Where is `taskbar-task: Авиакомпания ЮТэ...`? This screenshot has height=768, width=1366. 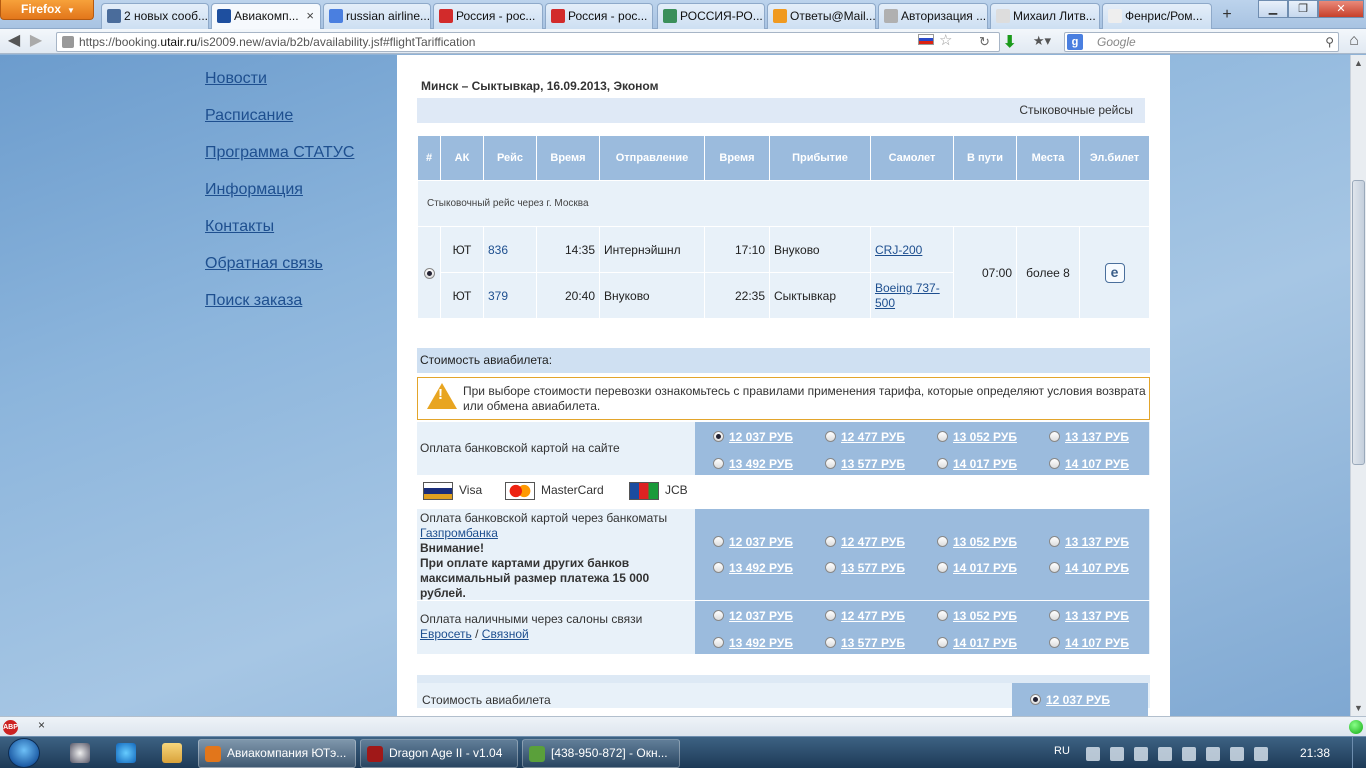 taskbar-task: Авиакомпания ЮТэ... is located at coordinates (277, 753).